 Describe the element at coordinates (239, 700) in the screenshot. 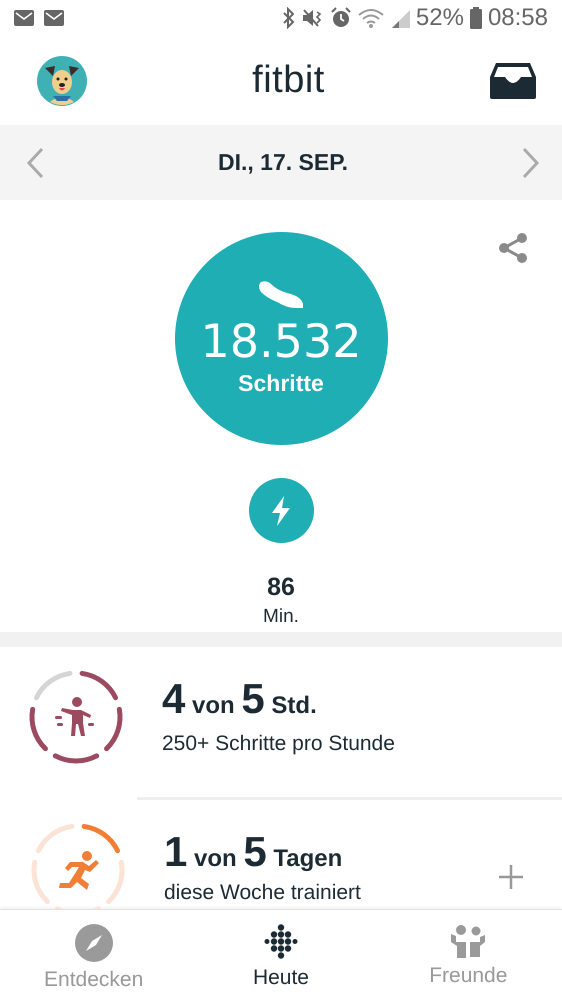

I see `goal-progress: 4 von 5 Std.` at that location.